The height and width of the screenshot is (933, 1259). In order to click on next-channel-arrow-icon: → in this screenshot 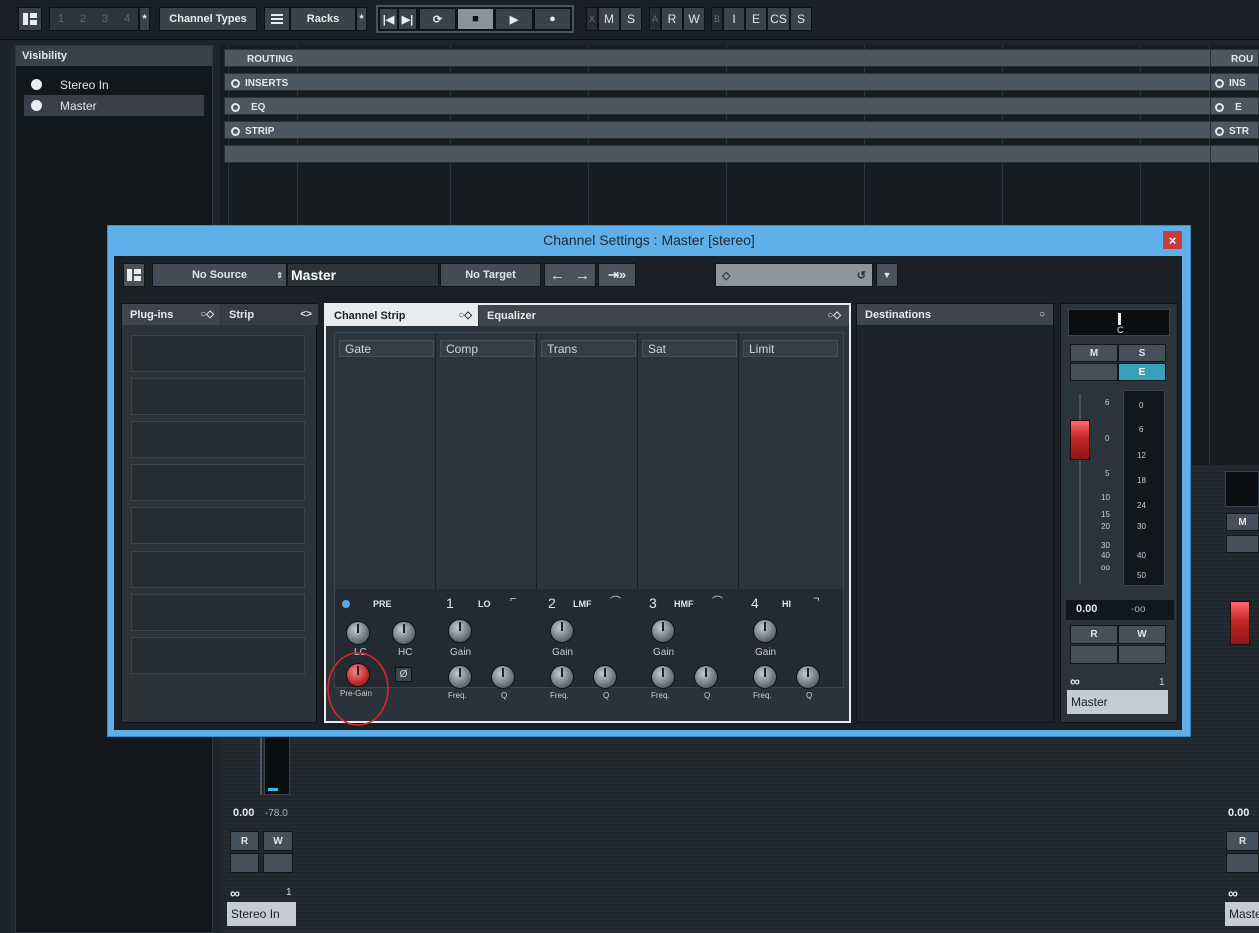, I will do `click(582, 275)`.